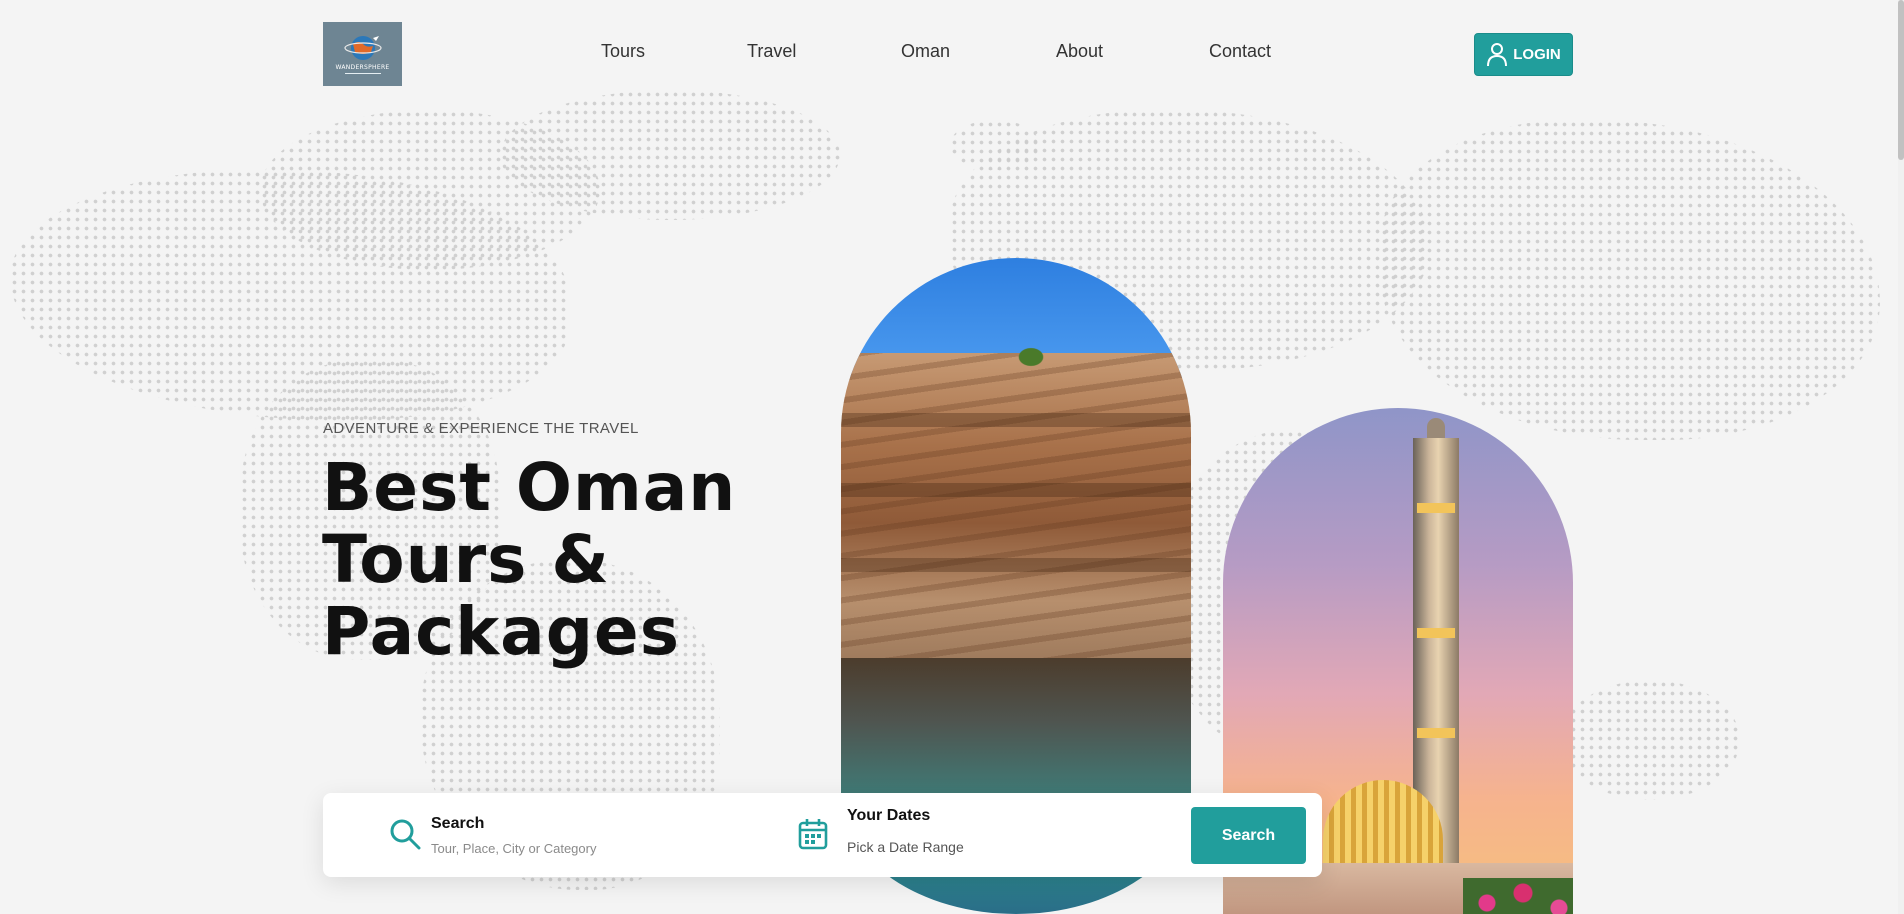  Describe the element at coordinates (1240, 51) in the screenshot. I see `nav-item-contact: Contact` at that location.